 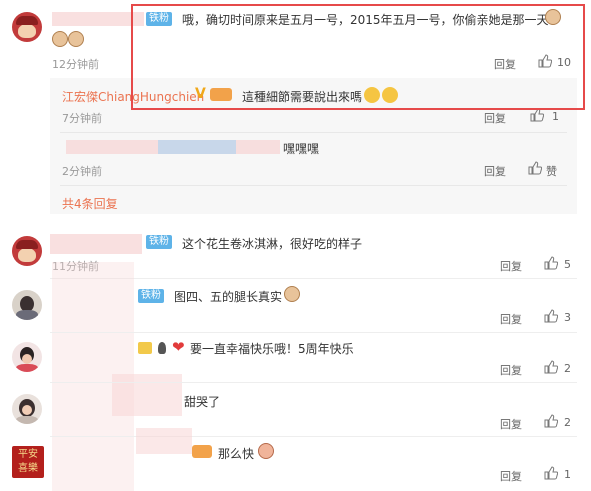 What do you see at coordinates (236, 454) in the screenshot?
I see `comment-text: 那么快` at bounding box center [236, 454].